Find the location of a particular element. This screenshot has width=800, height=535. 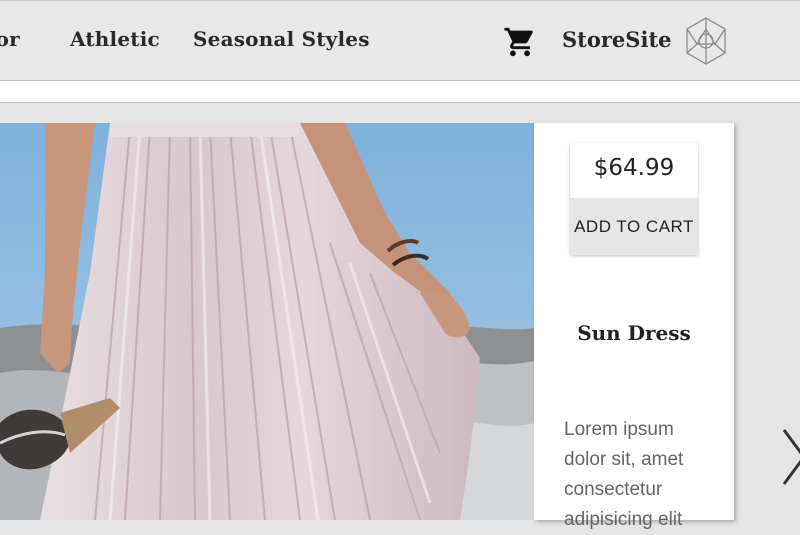

add-to-cart-button: ADD TO CART is located at coordinates (634, 226).